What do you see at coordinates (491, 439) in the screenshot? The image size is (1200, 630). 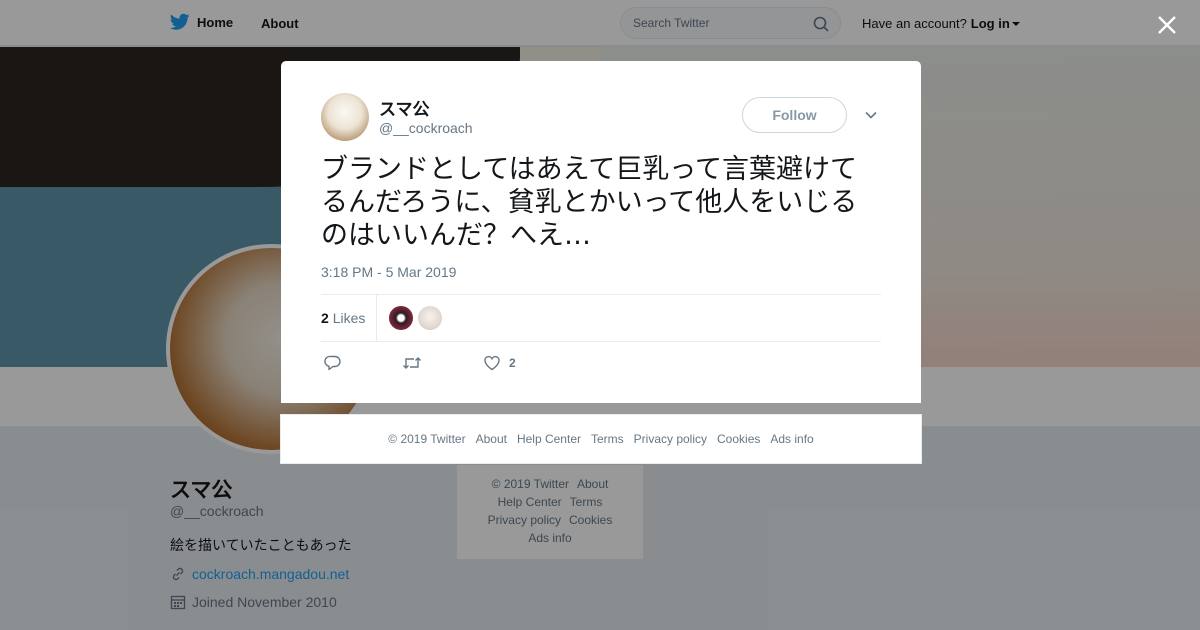 I see `footer-about: About` at bounding box center [491, 439].